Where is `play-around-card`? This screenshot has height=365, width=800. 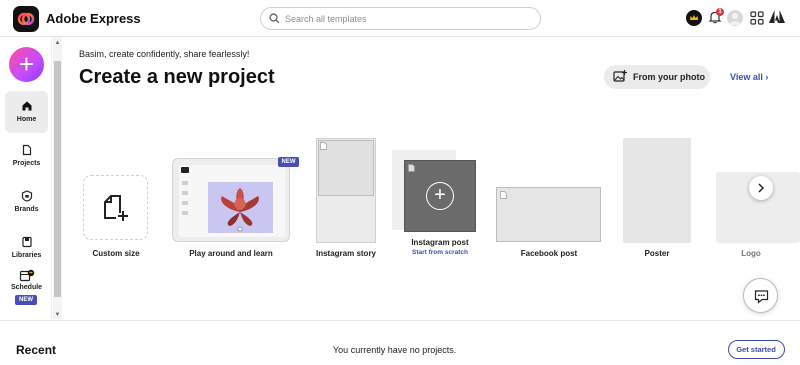
play-around-card is located at coordinates (231, 200).